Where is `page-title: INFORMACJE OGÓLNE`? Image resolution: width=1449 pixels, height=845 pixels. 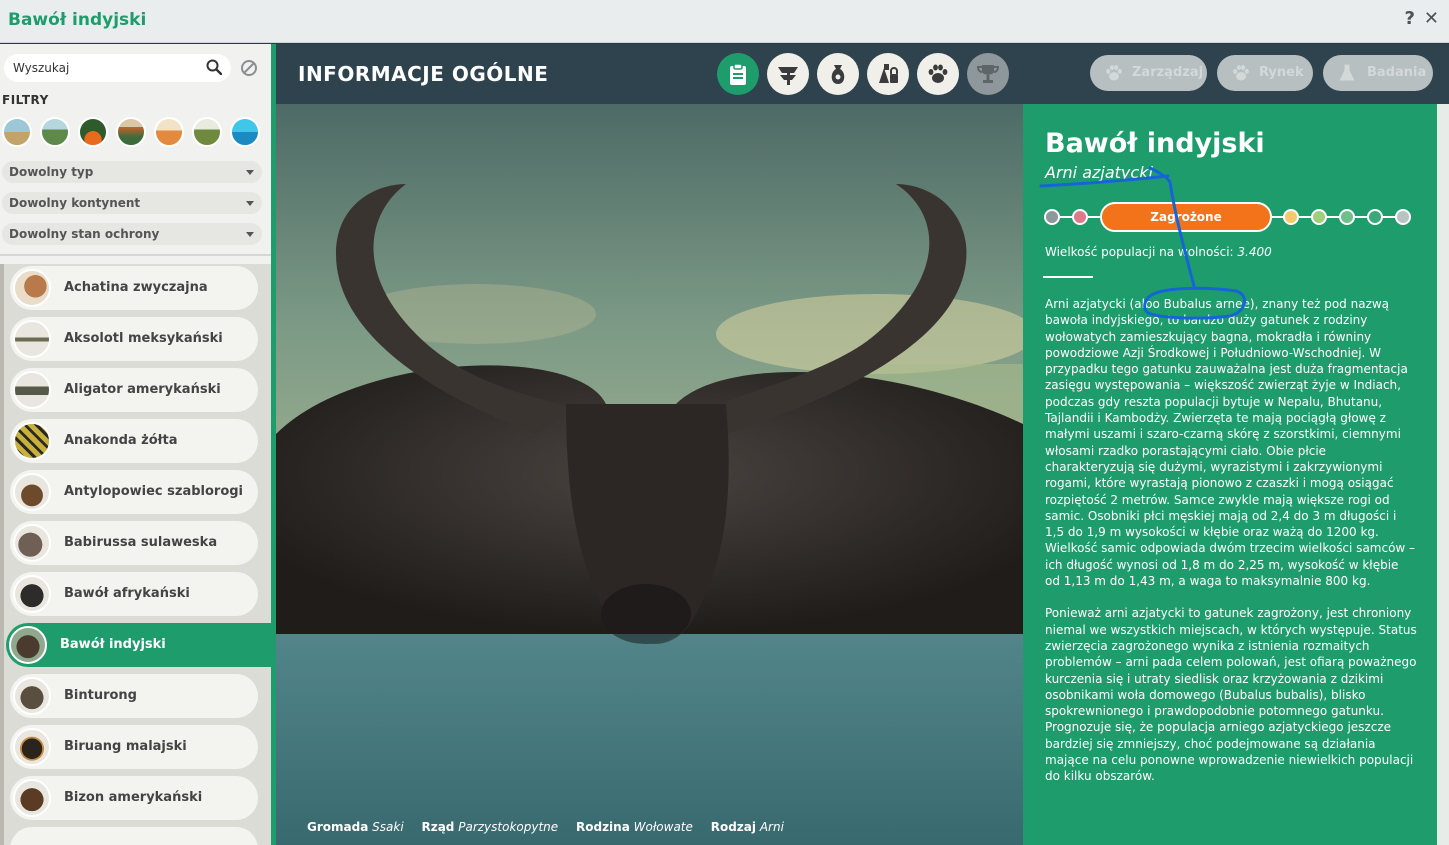 page-title: INFORMACJE OGÓLNE is located at coordinates (423, 74).